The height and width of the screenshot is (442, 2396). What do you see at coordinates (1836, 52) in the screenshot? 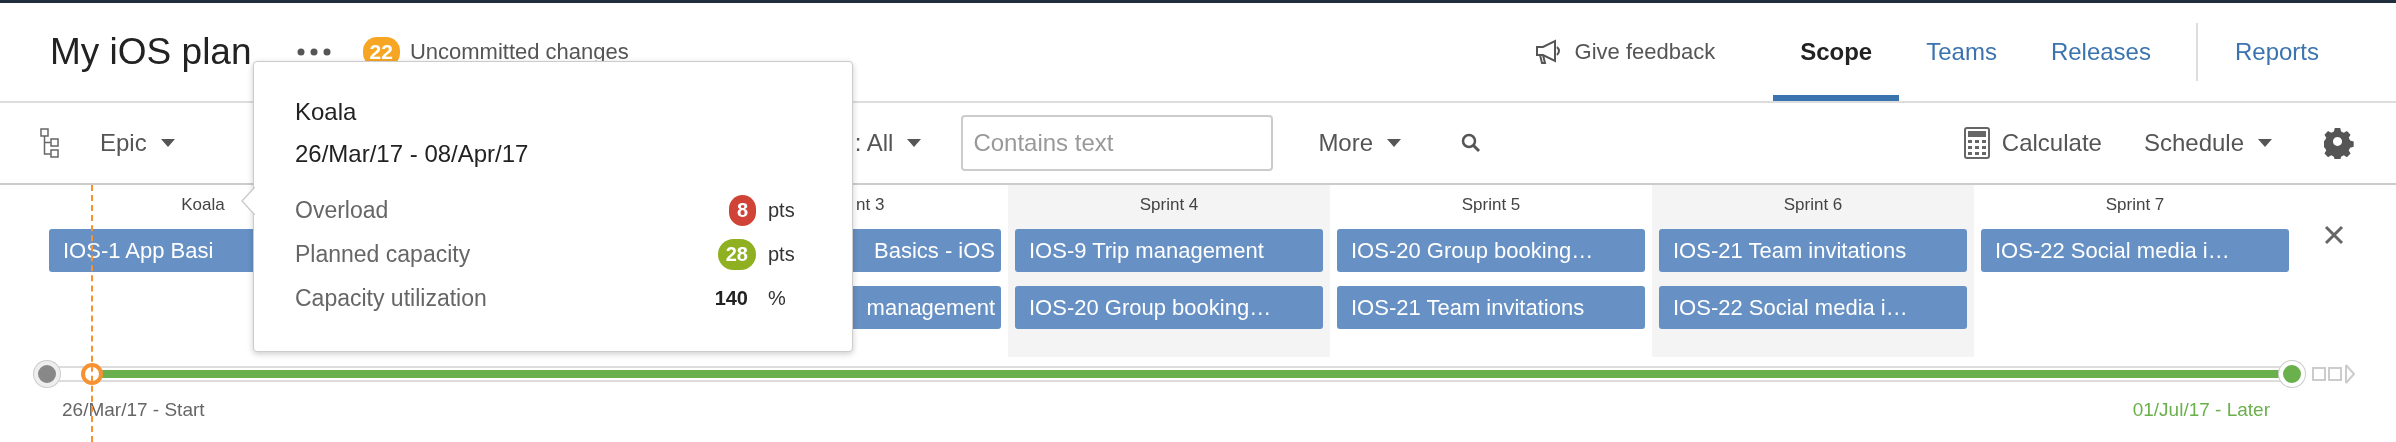
I see `nav-tab: Scope` at bounding box center [1836, 52].